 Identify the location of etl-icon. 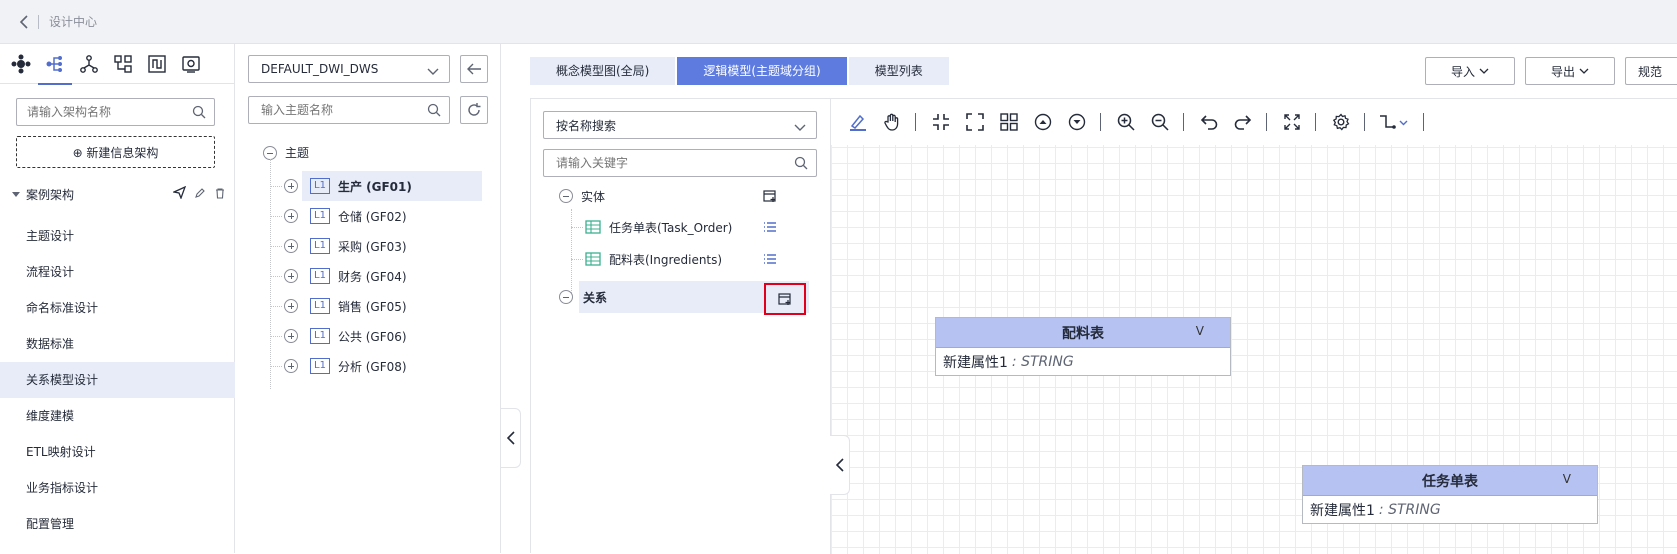
(157, 64).